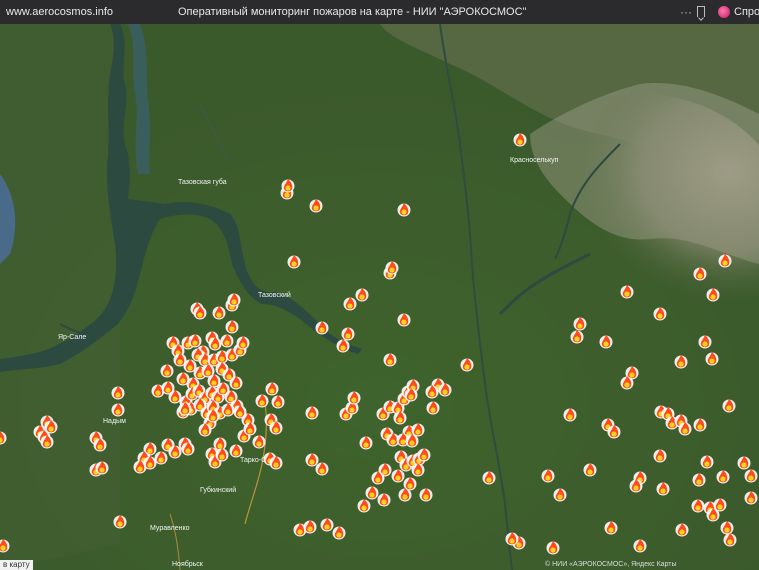  I want to click on site-domain: www.aerocosmos.info, so click(91, 12).